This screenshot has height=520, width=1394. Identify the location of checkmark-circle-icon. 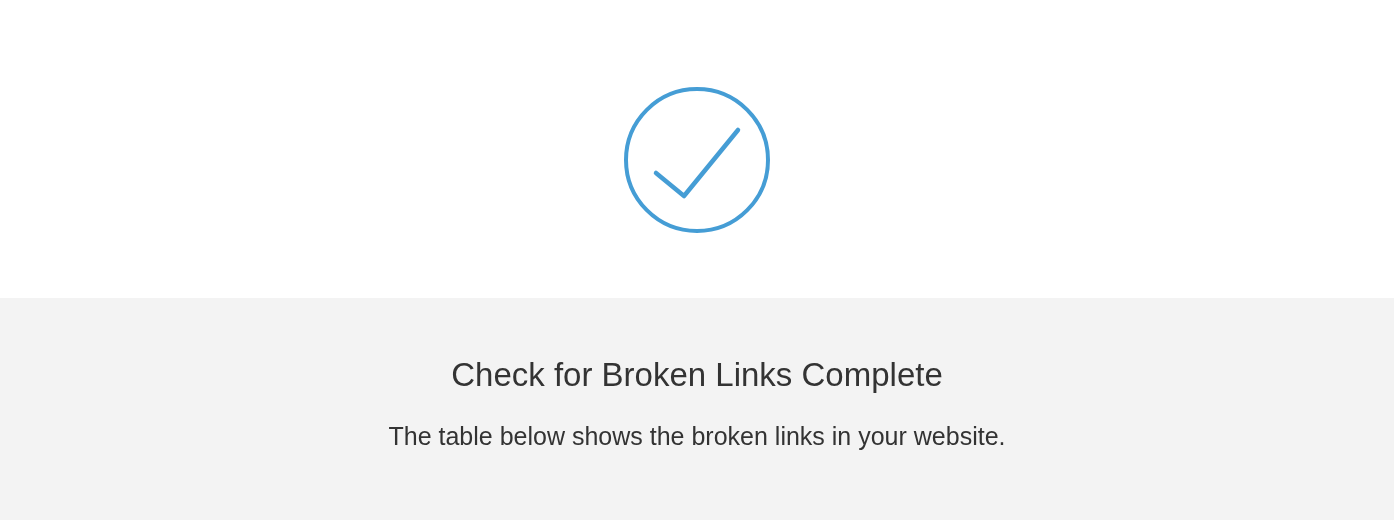
(697, 160).